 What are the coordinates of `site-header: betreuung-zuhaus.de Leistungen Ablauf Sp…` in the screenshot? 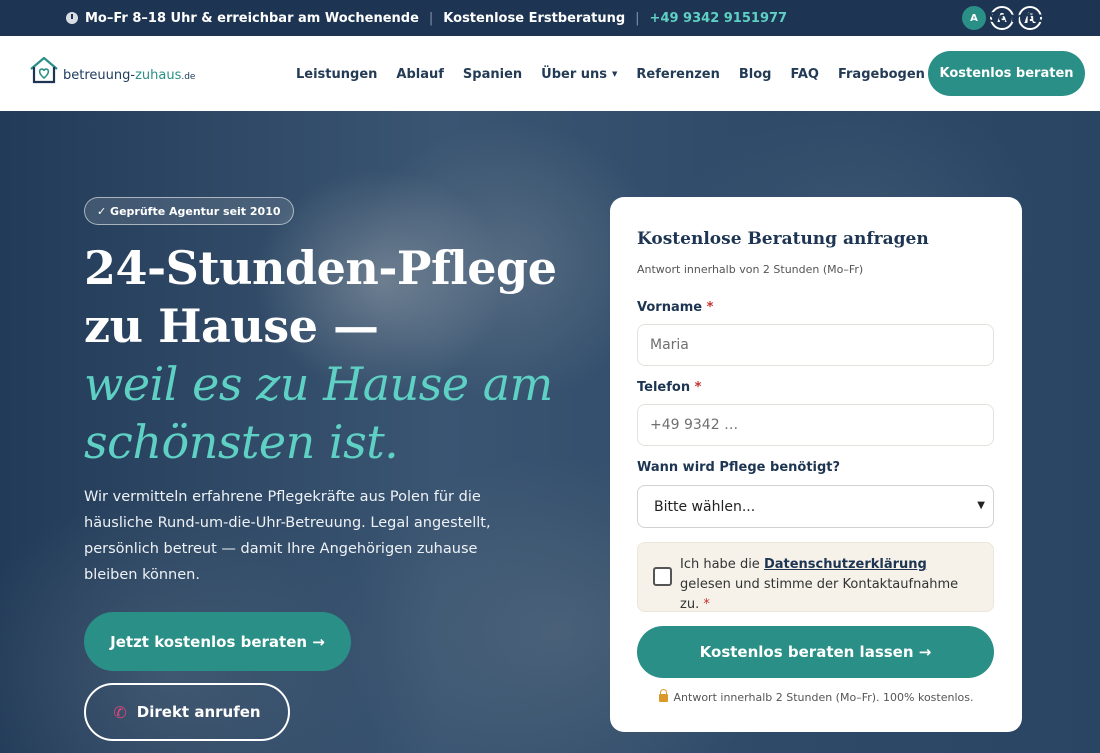 It's located at (550, 73).